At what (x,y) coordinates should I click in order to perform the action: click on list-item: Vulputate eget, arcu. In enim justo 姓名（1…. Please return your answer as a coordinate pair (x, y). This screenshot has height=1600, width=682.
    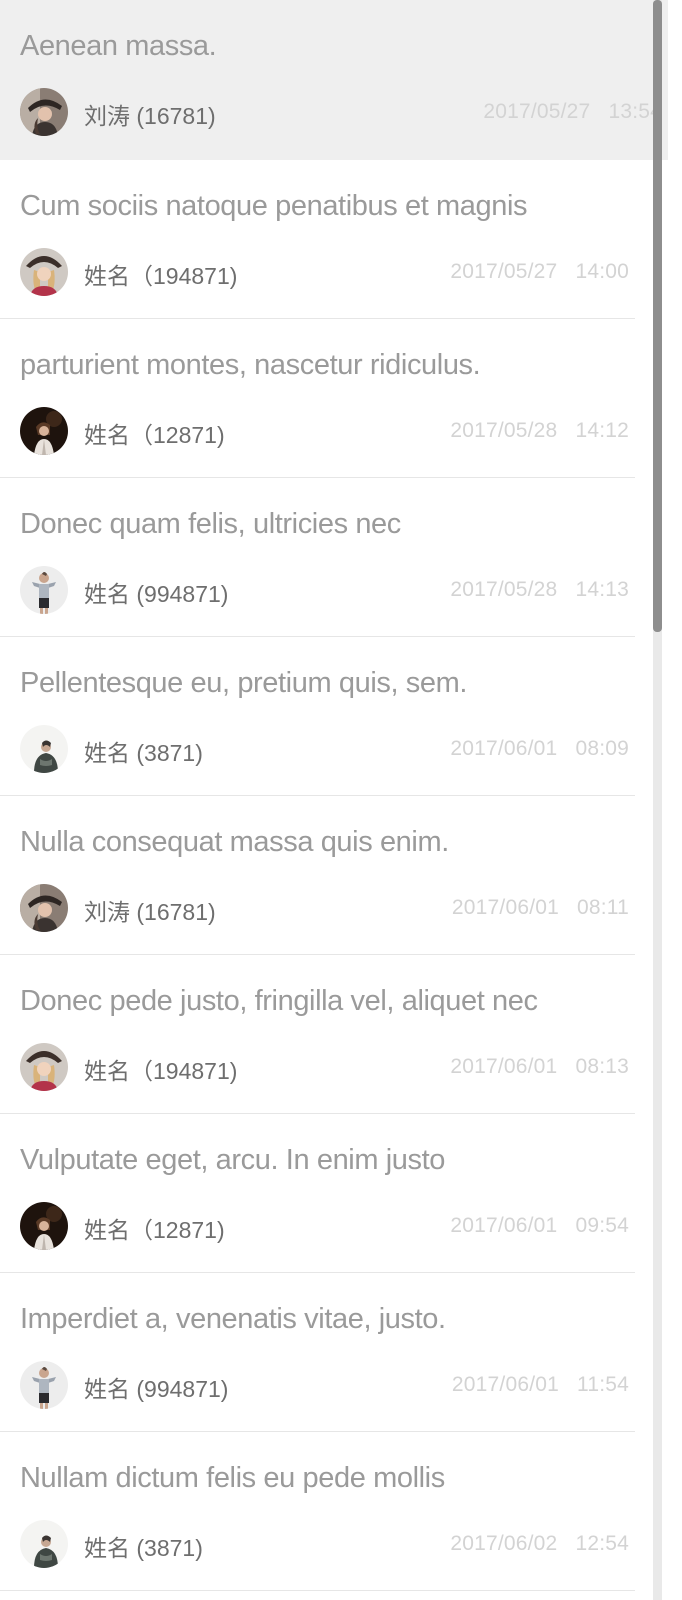
    Looking at the image, I should click on (317, 1193).